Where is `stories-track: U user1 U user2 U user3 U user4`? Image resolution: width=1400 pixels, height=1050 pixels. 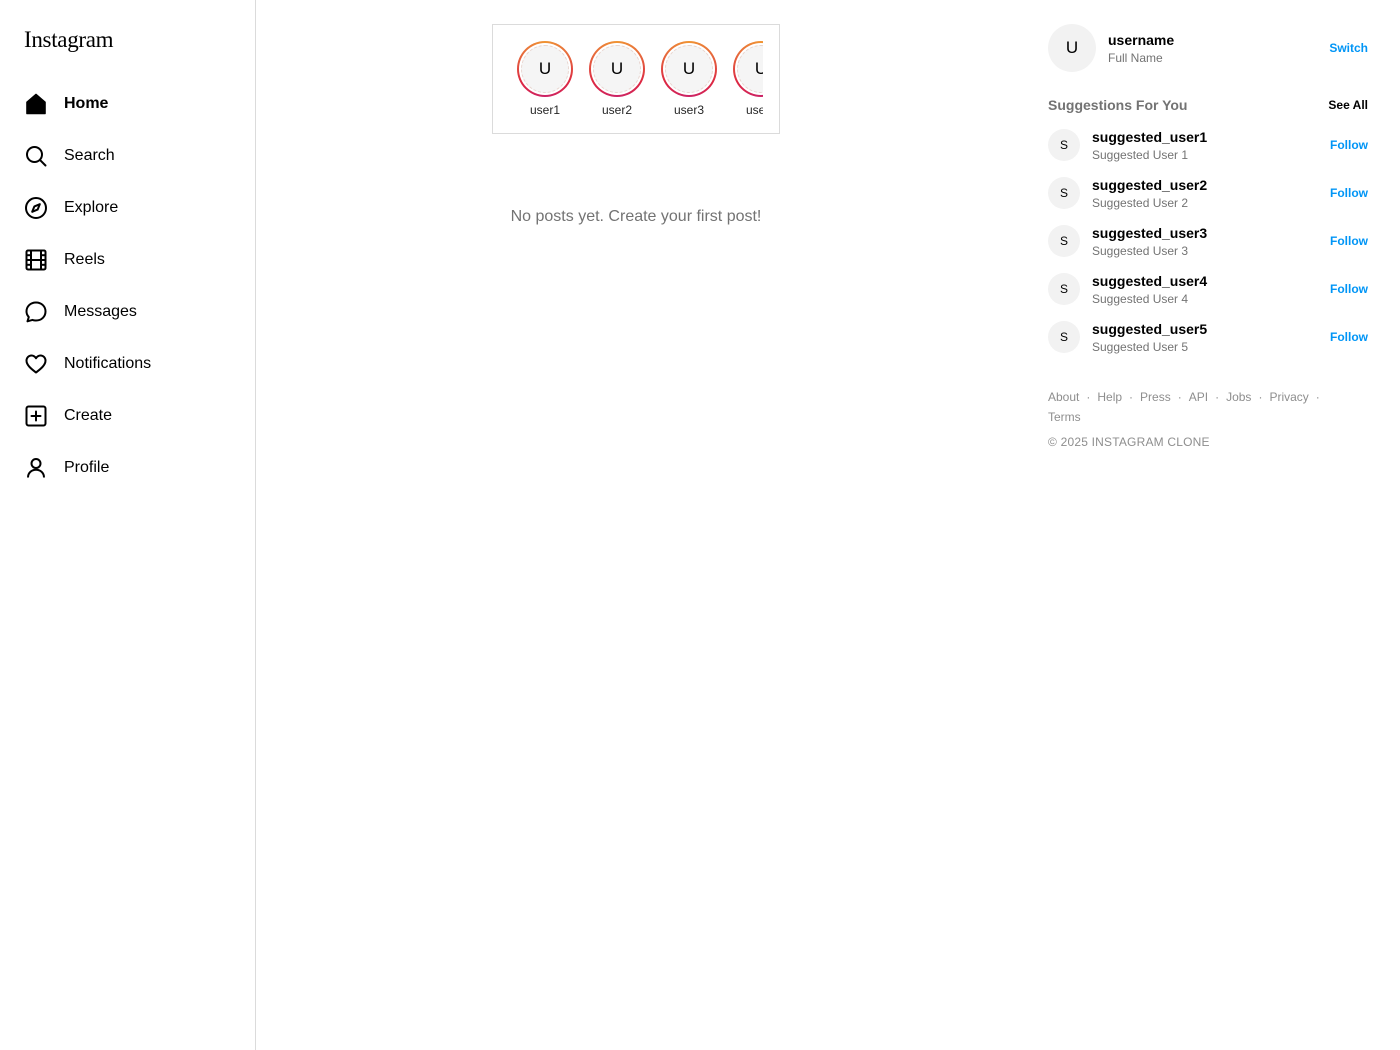
stories-track: U user1 U user2 U user3 U user4 is located at coordinates (636, 81).